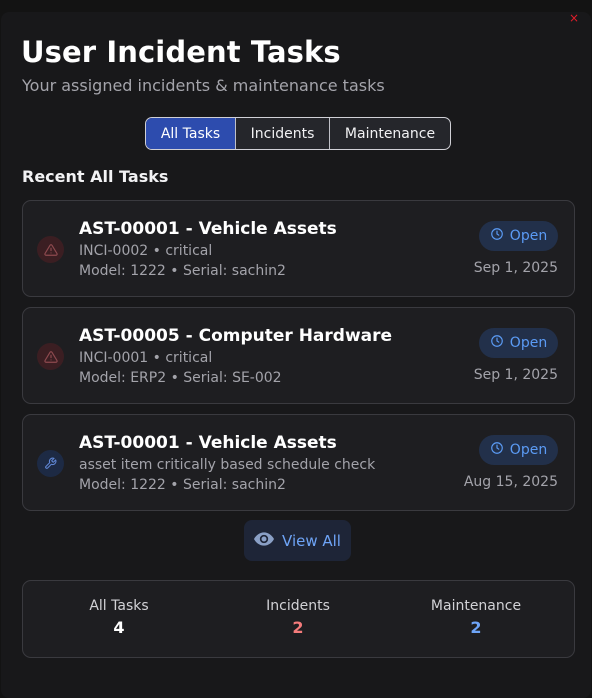 This screenshot has width=592, height=698. What do you see at coordinates (95, 176) in the screenshot?
I see `section-title: Recent All Tasks` at bounding box center [95, 176].